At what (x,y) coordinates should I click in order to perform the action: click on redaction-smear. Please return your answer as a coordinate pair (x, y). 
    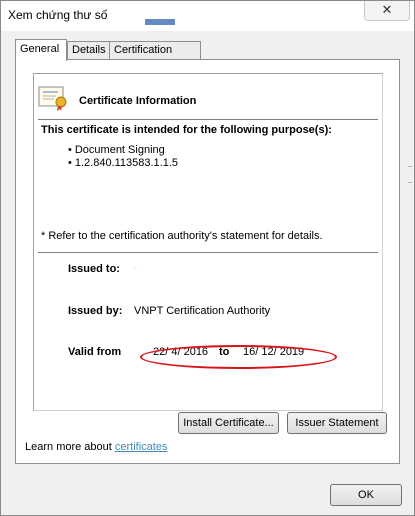
    Looking at the image, I should click on (160, 22).